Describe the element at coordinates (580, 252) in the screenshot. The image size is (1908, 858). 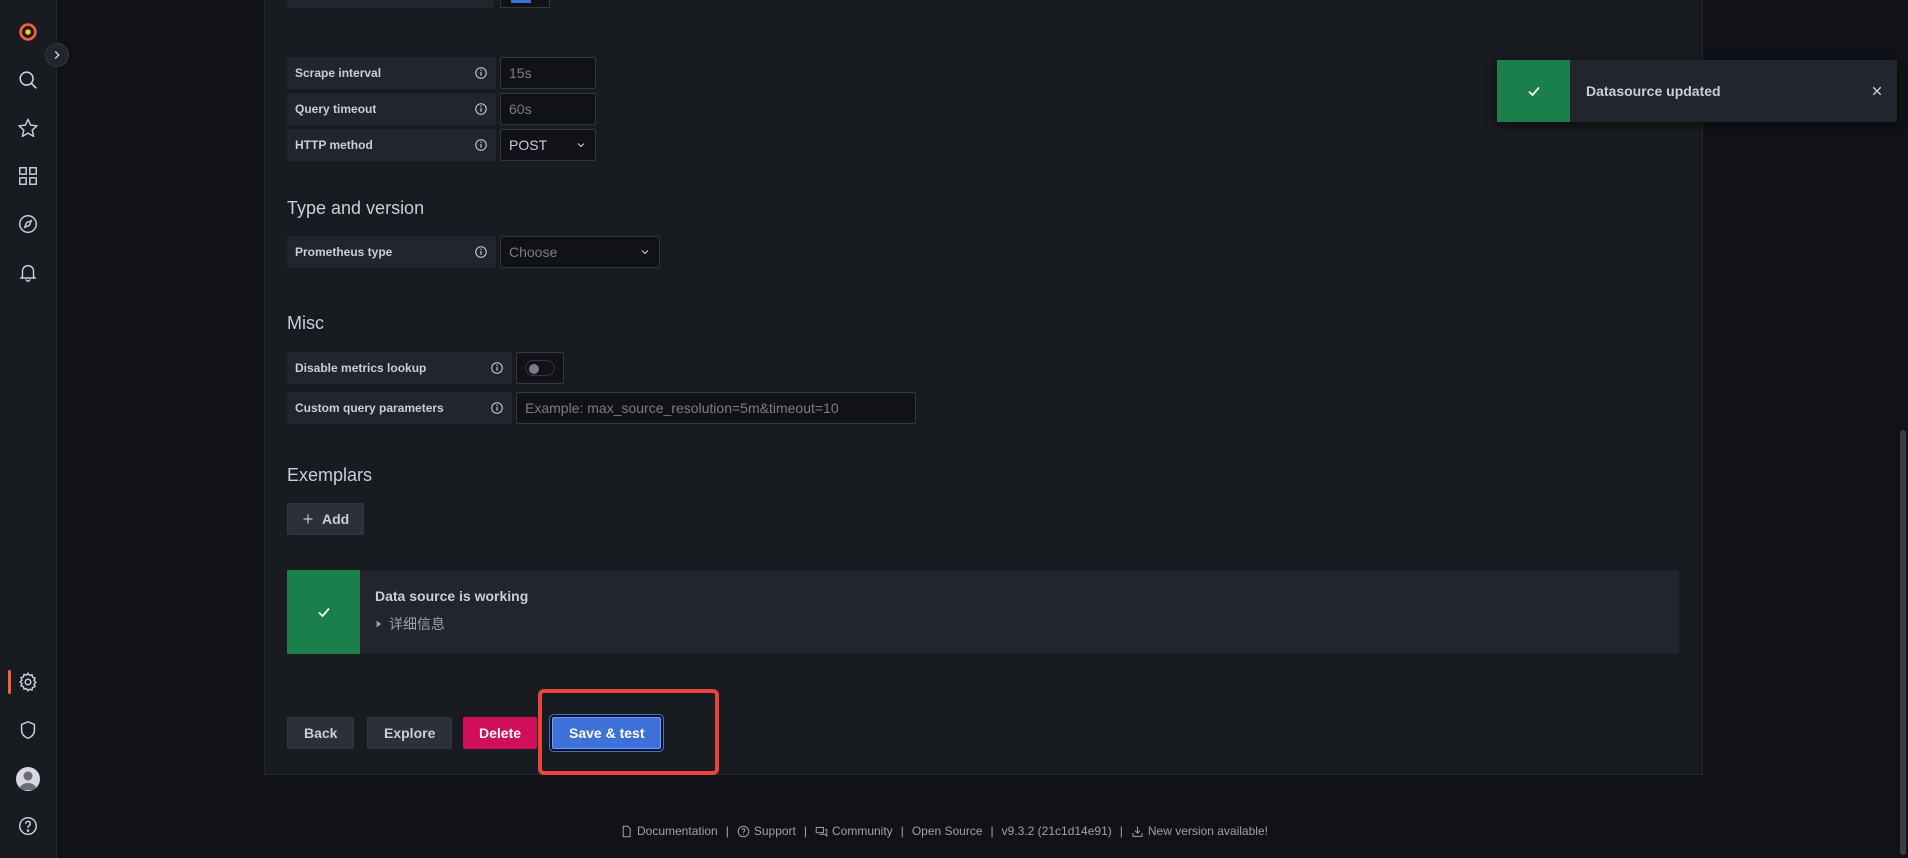
I see `prometheus-type-select: Choose` at that location.